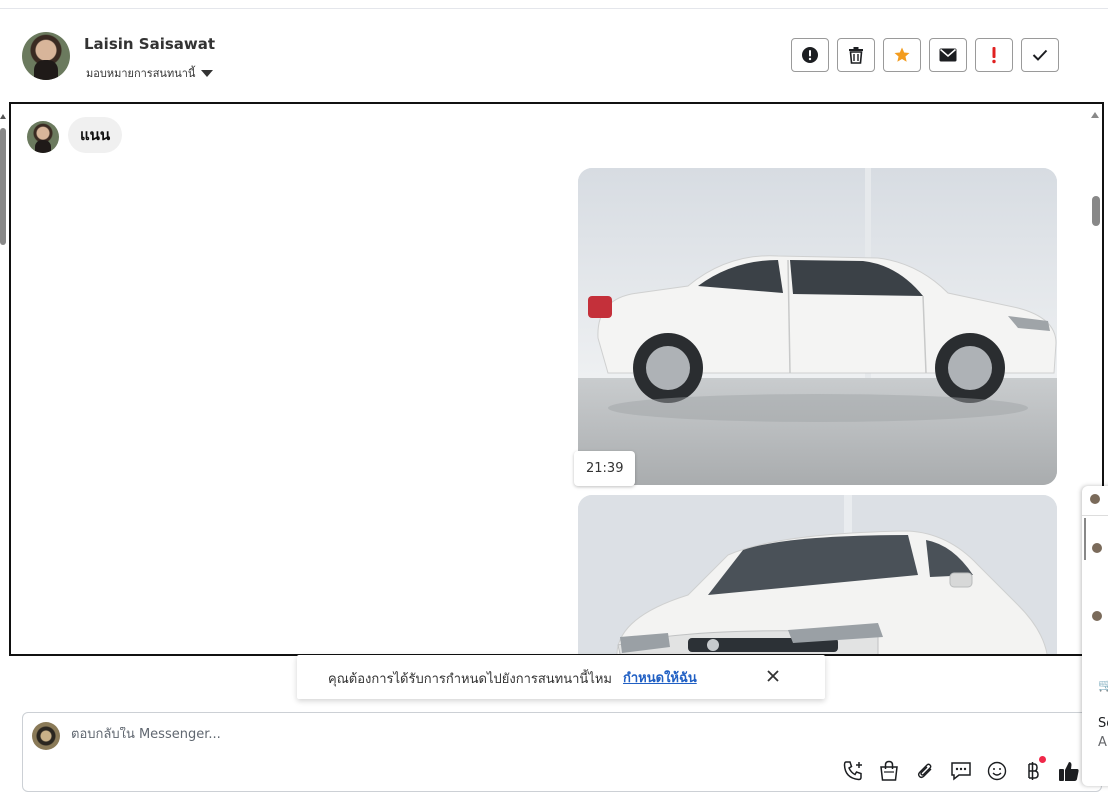 The image size is (1108, 792). I want to click on smiley-icon, so click(996, 771).